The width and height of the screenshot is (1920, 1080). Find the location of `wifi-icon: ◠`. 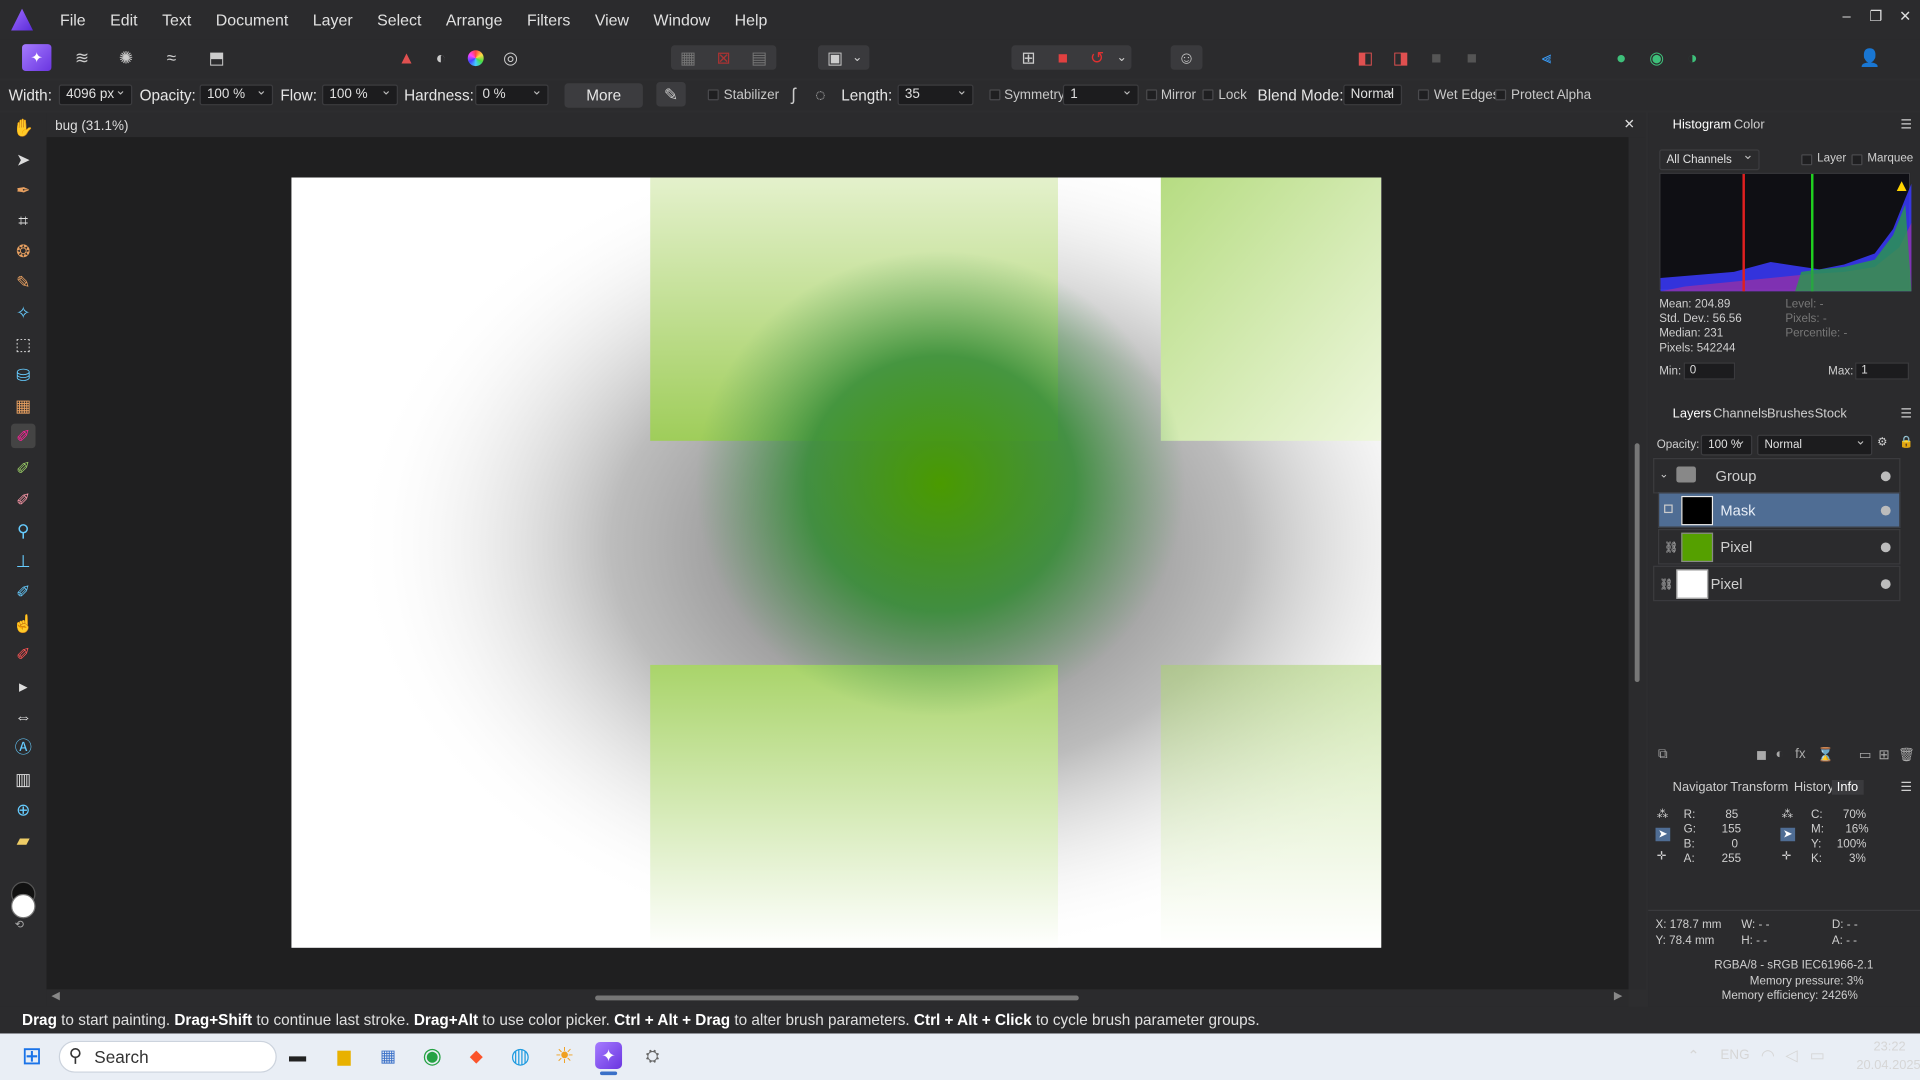

wifi-icon: ◠ is located at coordinates (1768, 1056).